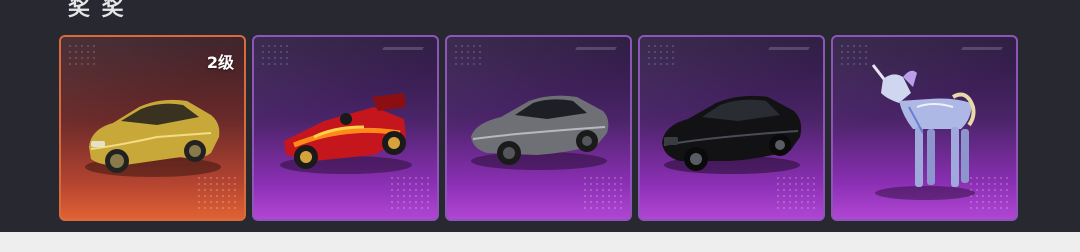 This screenshot has width=1080, height=252. I want to click on section-title: 奖 奖, so click(97, 10).